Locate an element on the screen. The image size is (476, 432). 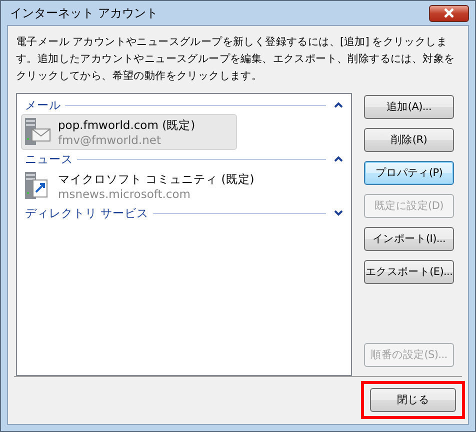
account-name: pop.fmworld.com (既定) is located at coordinates (127, 125).